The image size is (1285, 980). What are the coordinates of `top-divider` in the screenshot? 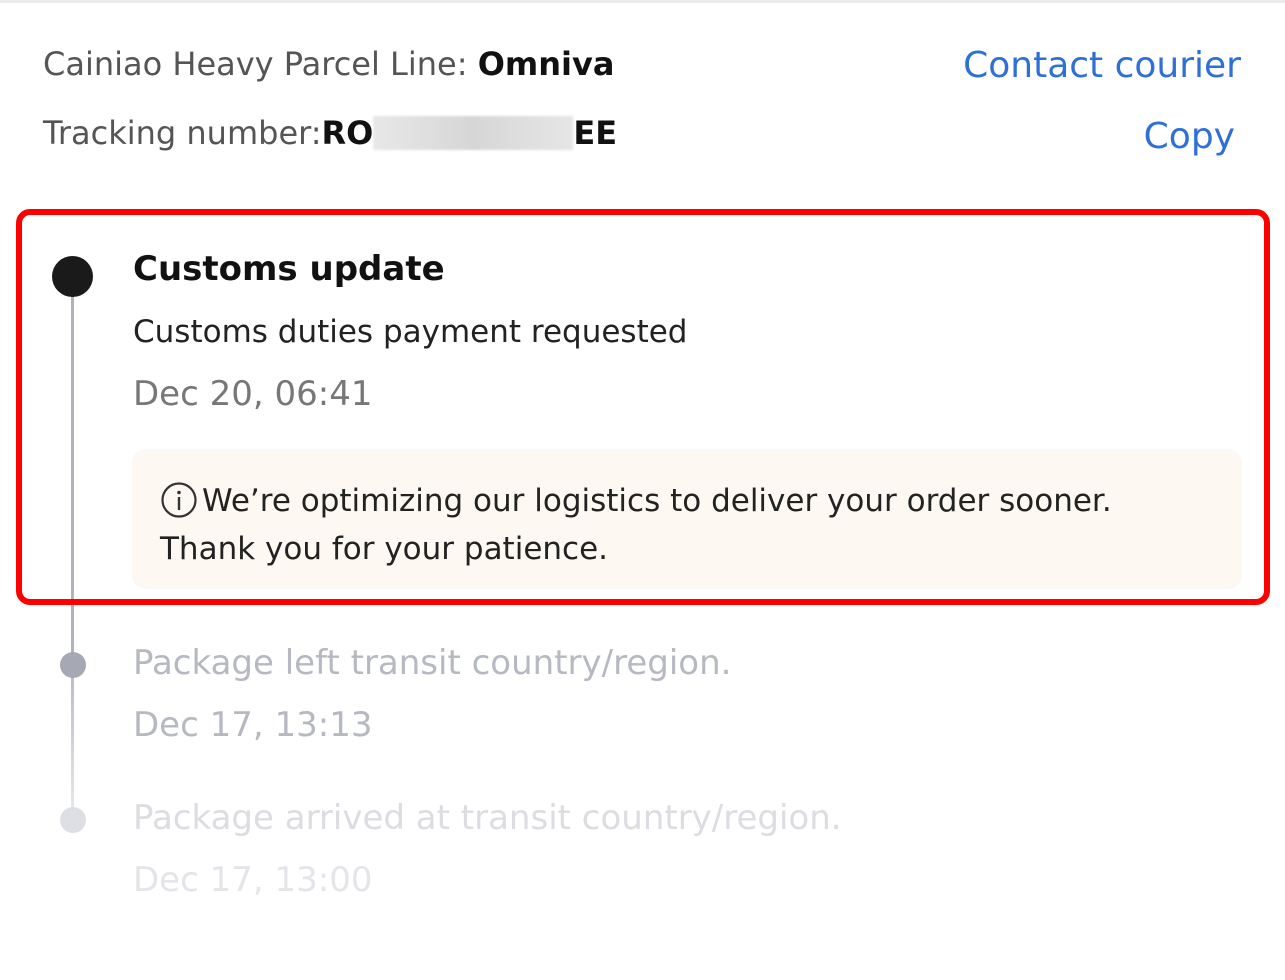 It's located at (642, 1).